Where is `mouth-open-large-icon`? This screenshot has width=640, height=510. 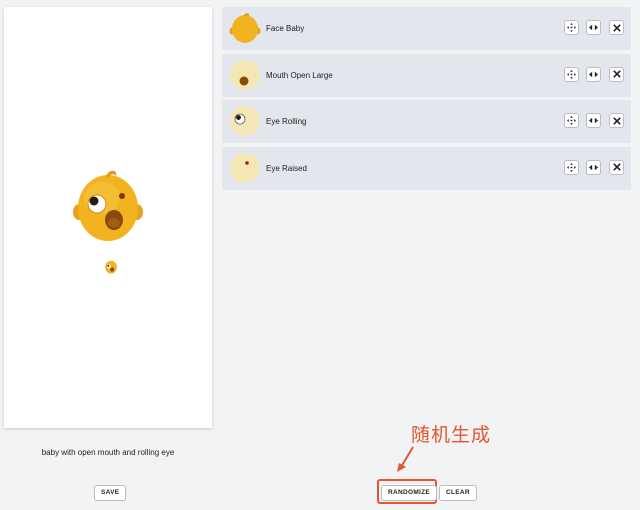
mouth-open-large-icon is located at coordinates (245, 74).